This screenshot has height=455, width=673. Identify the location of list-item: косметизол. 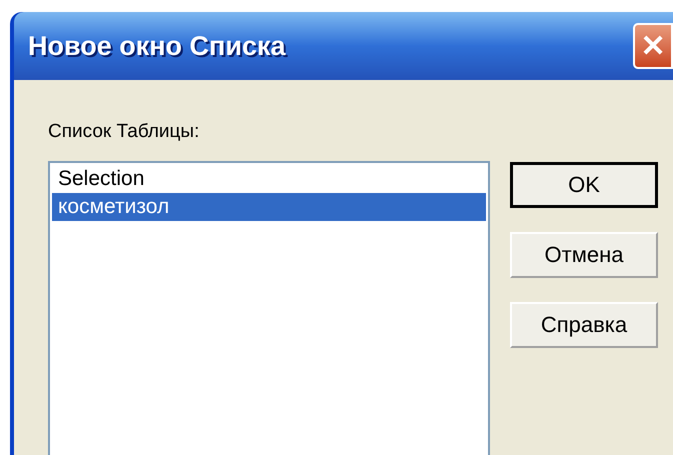
(269, 206).